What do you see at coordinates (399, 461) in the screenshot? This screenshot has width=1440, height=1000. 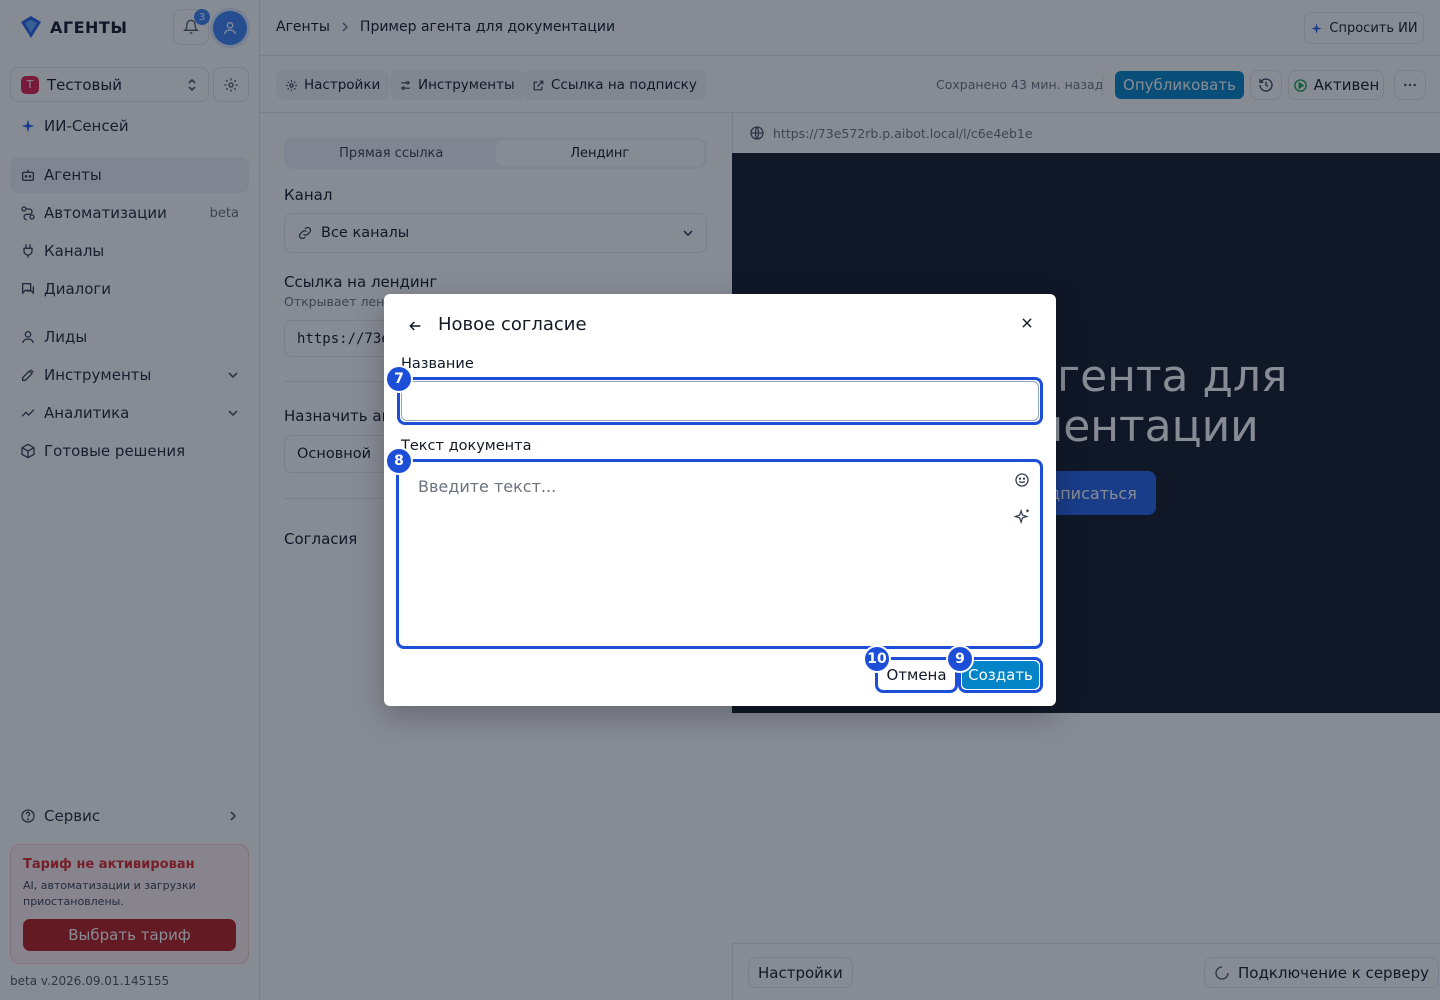 I see `step-marker-8: 8` at bounding box center [399, 461].